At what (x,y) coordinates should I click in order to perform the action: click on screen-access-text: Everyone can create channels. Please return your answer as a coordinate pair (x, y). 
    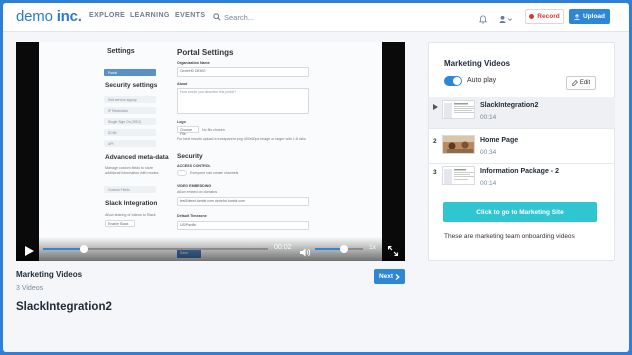
    Looking at the image, I should click on (214, 173).